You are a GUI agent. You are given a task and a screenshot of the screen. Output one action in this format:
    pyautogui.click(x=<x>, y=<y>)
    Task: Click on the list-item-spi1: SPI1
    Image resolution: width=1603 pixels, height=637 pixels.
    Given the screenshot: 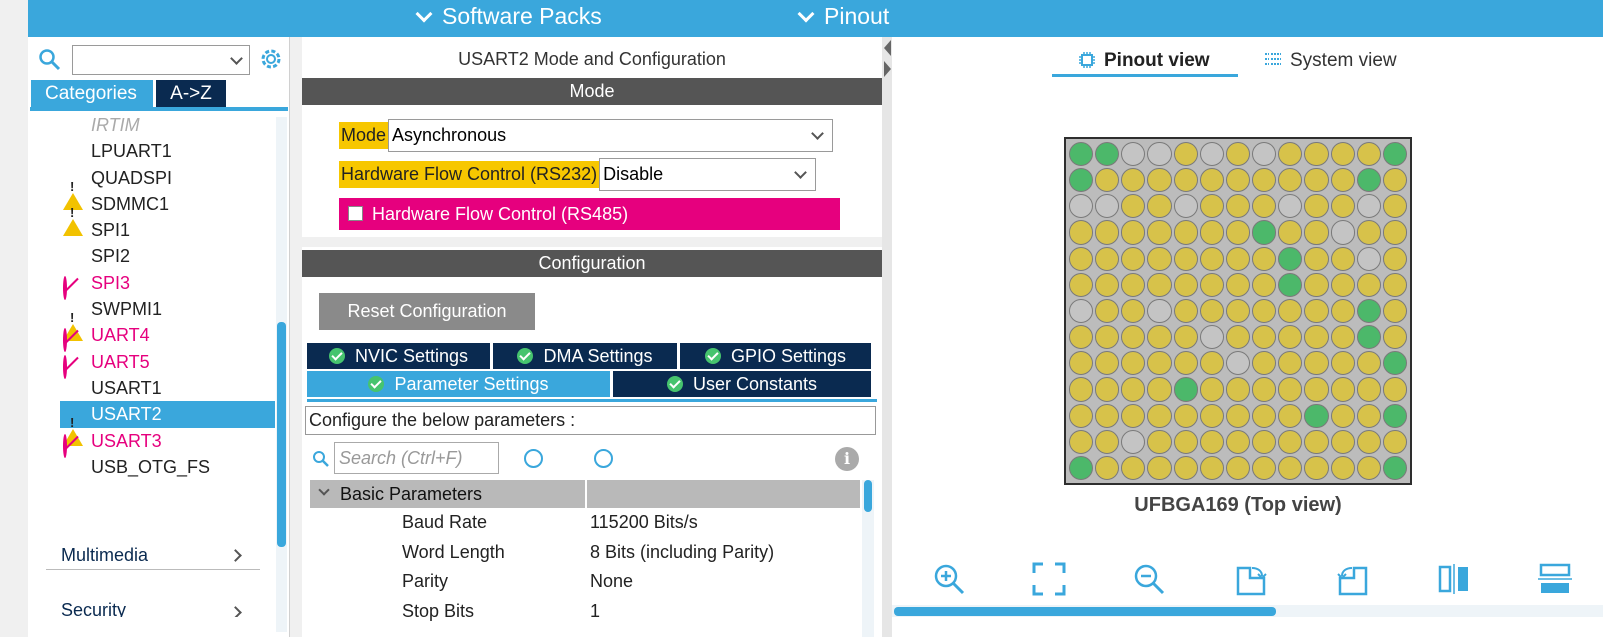 What is the action you would take?
    pyautogui.click(x=167, y=230)
    